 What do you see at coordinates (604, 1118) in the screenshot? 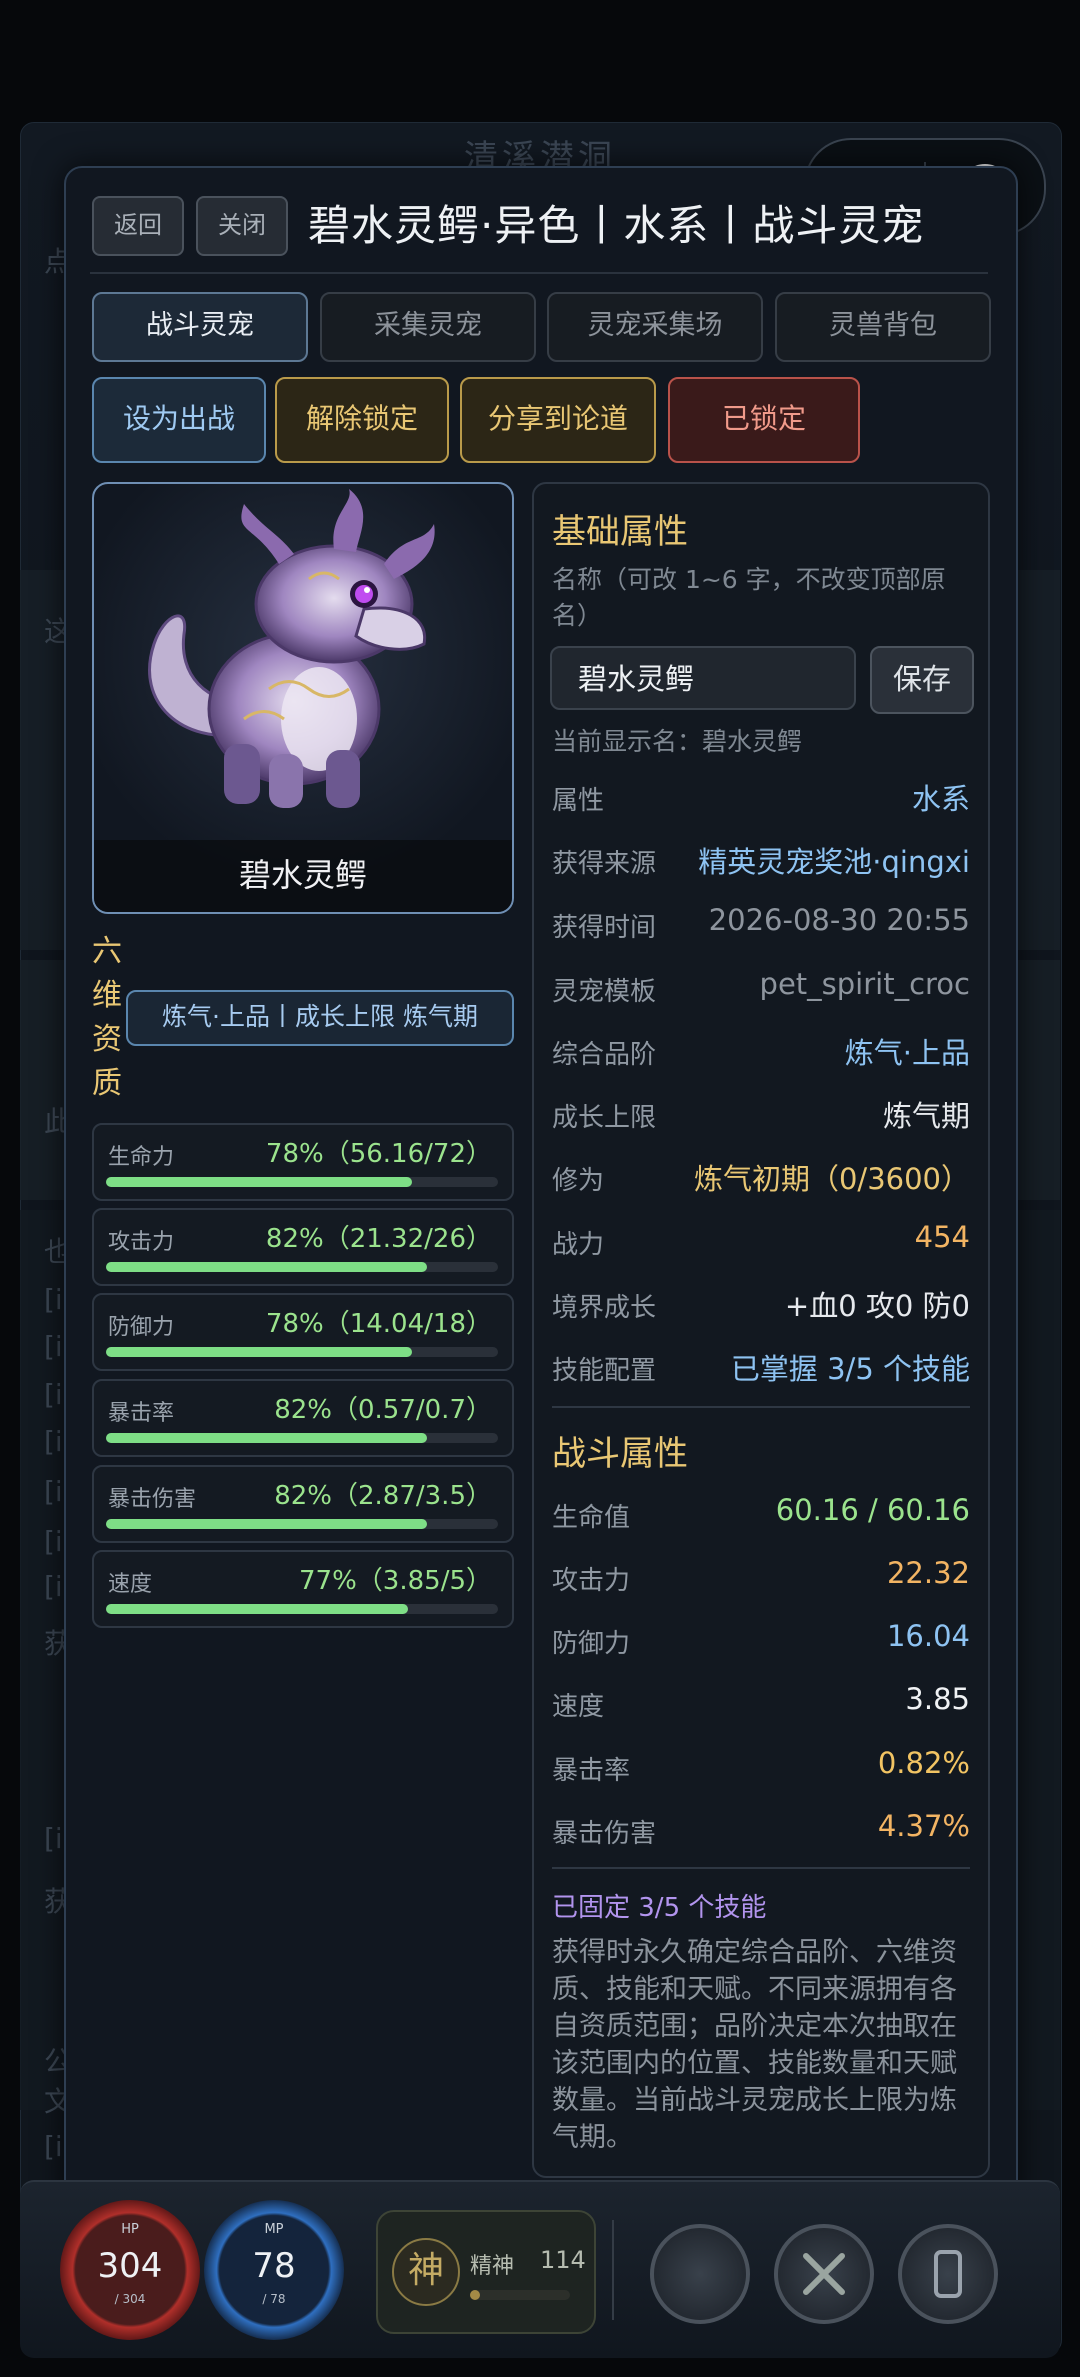
I see `attr-key: 成长上限` at bounding box center [604, 1118].